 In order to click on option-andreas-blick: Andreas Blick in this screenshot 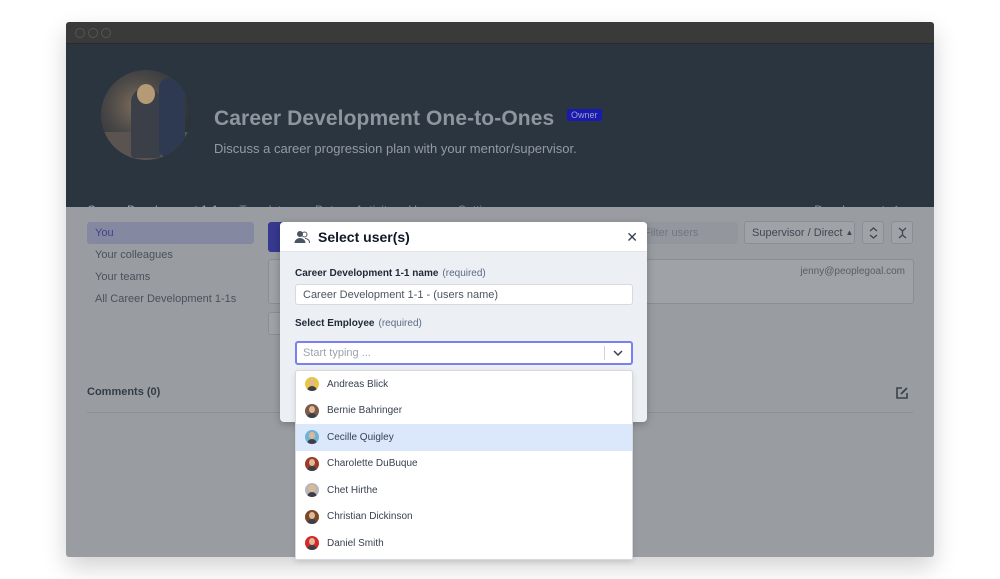, I will do `click(464, 384)`.